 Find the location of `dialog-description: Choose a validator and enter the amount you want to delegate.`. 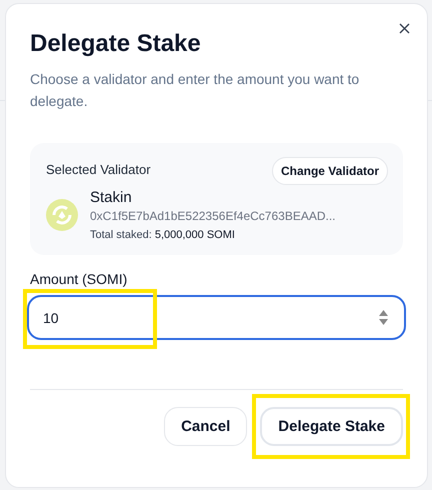

dialog-description: Choose a validator and enter the amount you want to delegate. is located at coordinates (195, 90).